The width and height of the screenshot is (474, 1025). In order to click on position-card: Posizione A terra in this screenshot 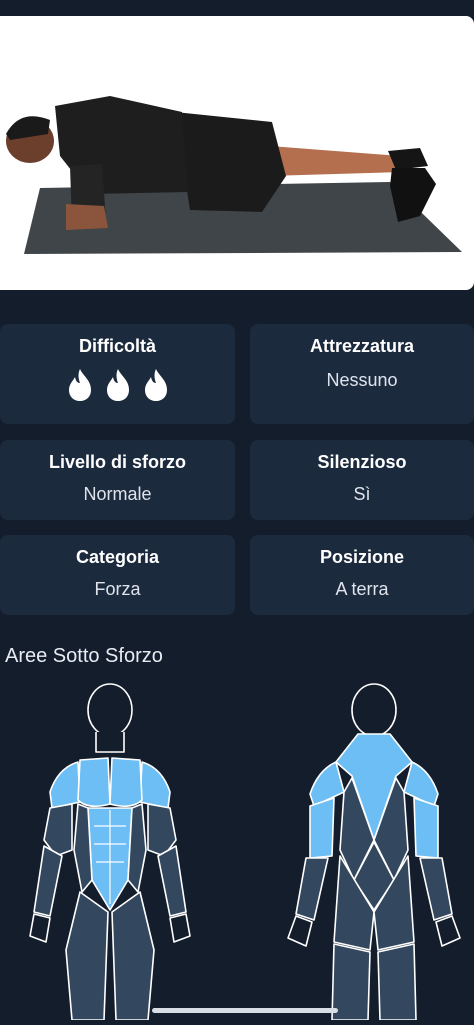, I will do `click(362, 575)`.